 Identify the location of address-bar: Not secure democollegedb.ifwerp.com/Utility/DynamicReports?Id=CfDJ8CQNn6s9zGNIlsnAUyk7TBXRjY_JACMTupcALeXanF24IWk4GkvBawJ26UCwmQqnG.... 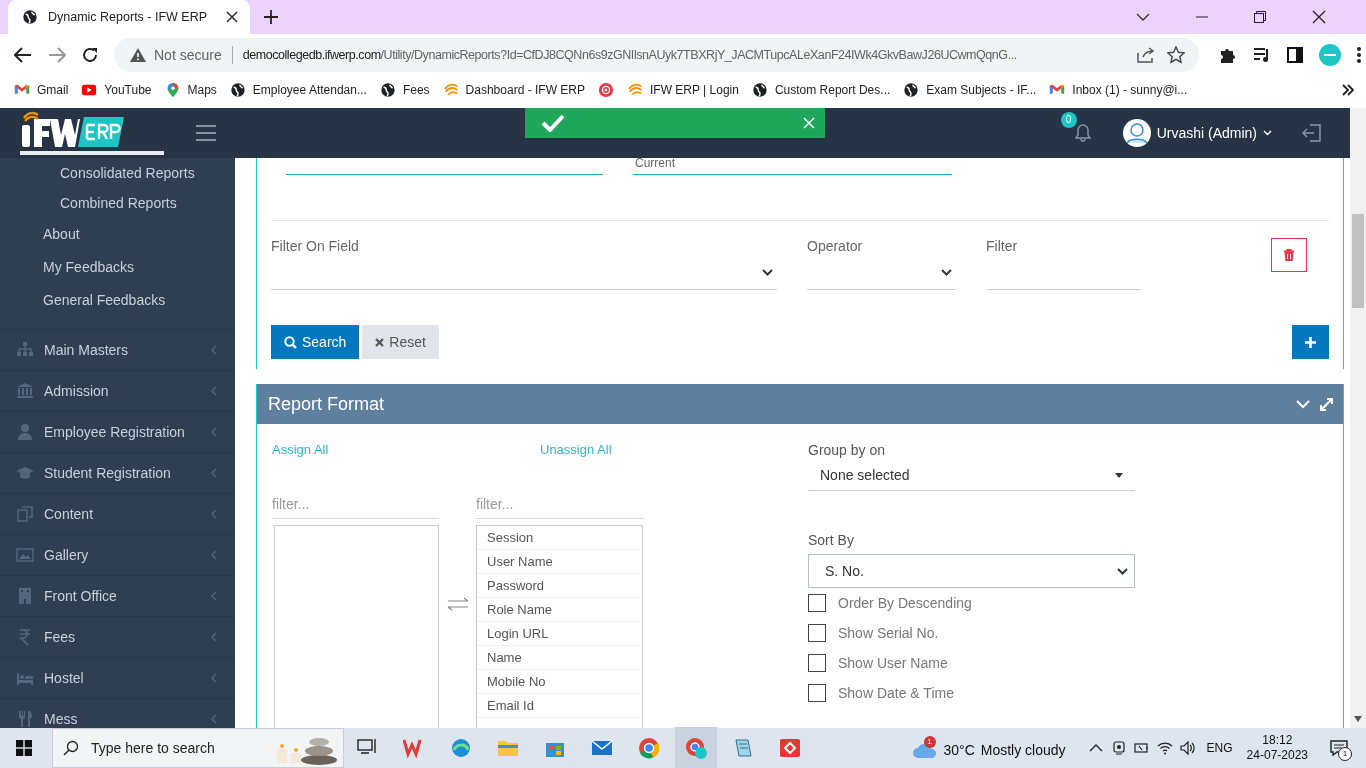
(656, 55).